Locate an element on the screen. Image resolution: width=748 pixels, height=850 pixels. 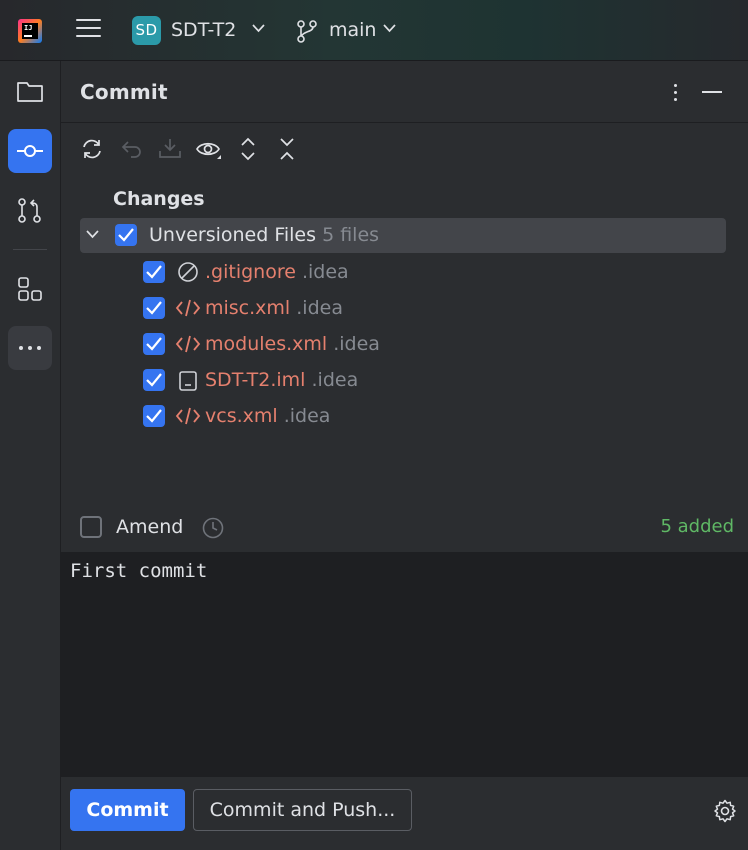
rollback-icon is located at coordinates (132, 149).